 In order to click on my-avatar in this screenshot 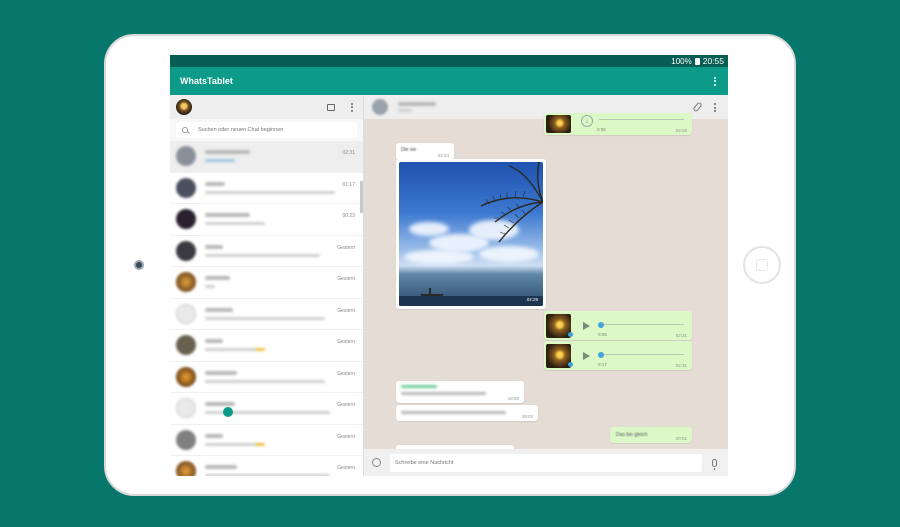, I will do `click(184, 107)`.